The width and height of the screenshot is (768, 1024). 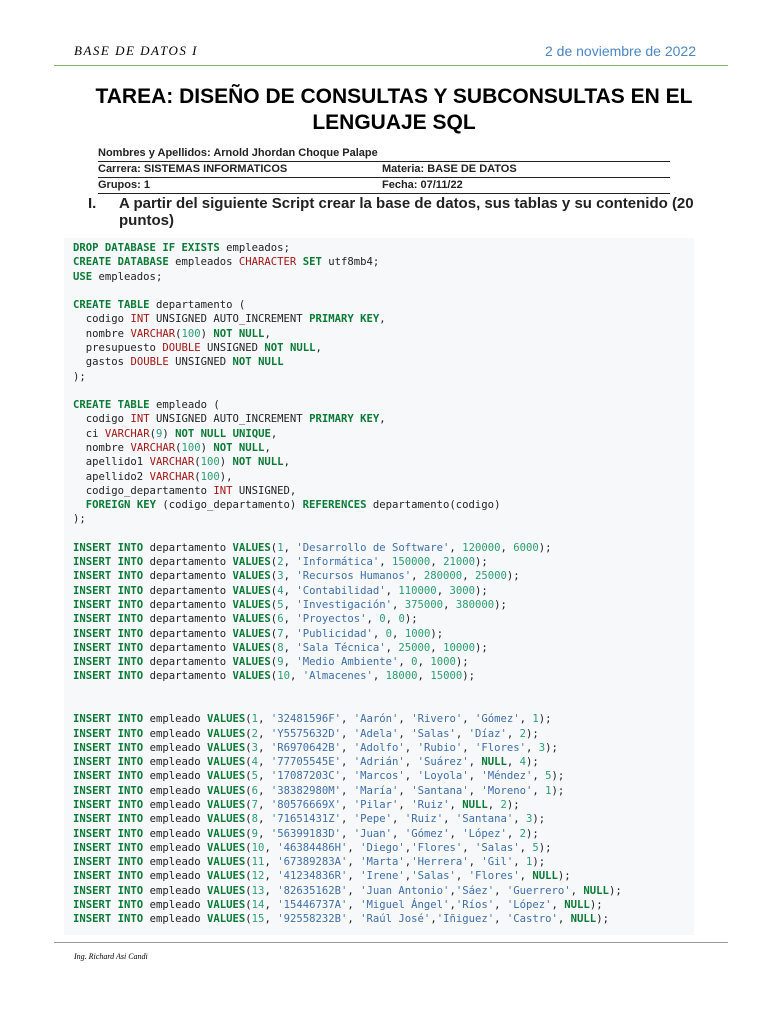 I want to click on code-string: 'Adolfo', so click(x=379, y=747).